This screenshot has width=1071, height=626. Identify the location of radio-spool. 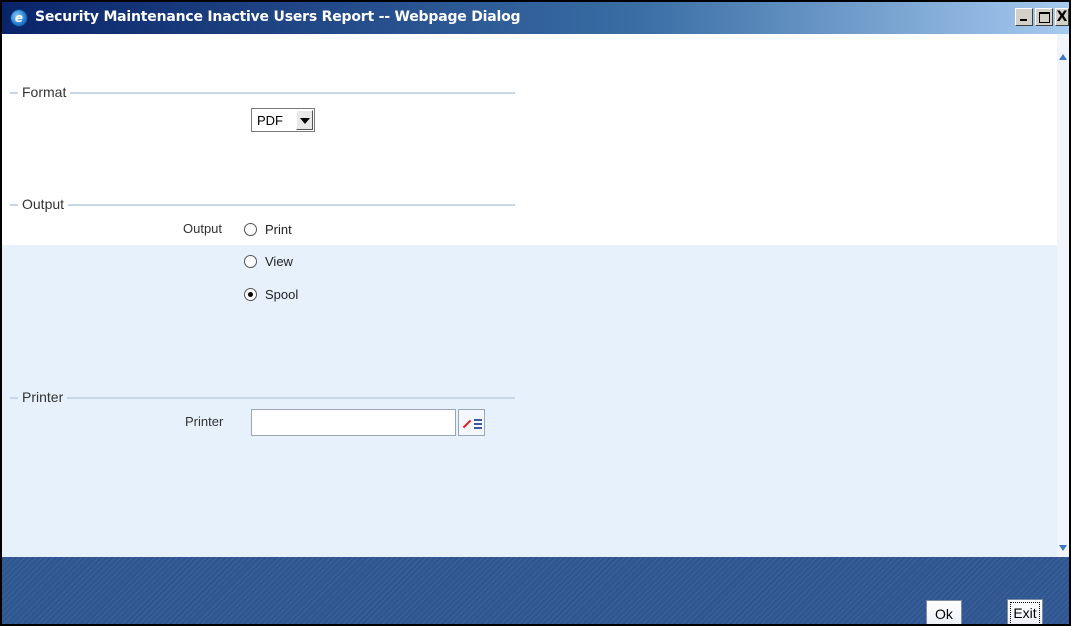
(250, 294).